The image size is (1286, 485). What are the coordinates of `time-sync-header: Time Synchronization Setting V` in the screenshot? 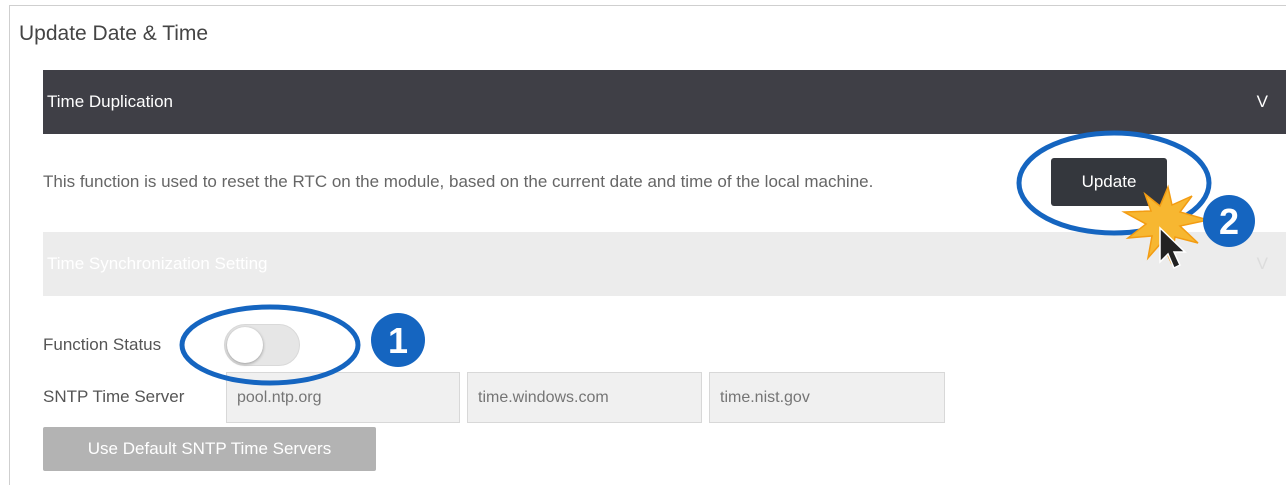 It's located at (664, 264).